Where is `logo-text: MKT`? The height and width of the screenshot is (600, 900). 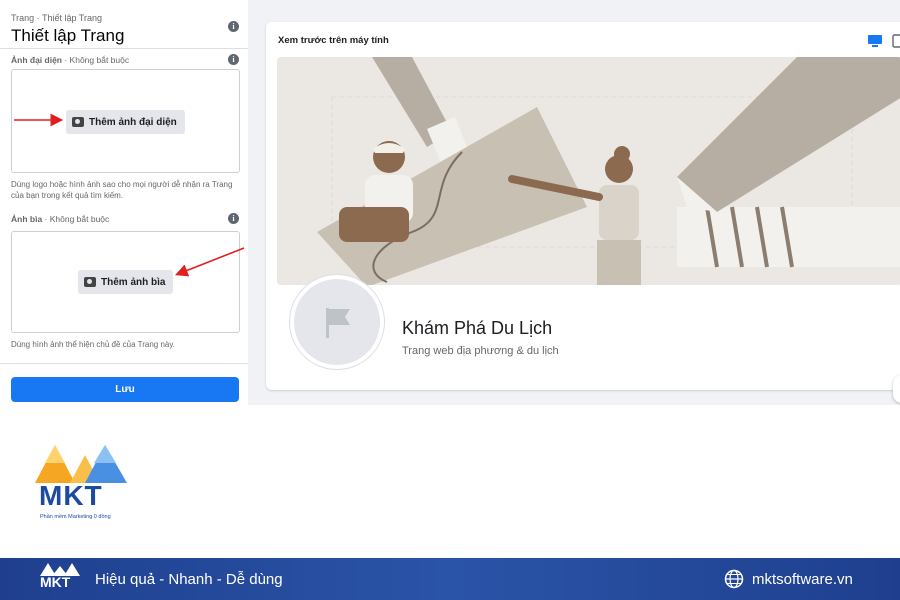 logo-text: MKT is located at coordinates (71, 495).